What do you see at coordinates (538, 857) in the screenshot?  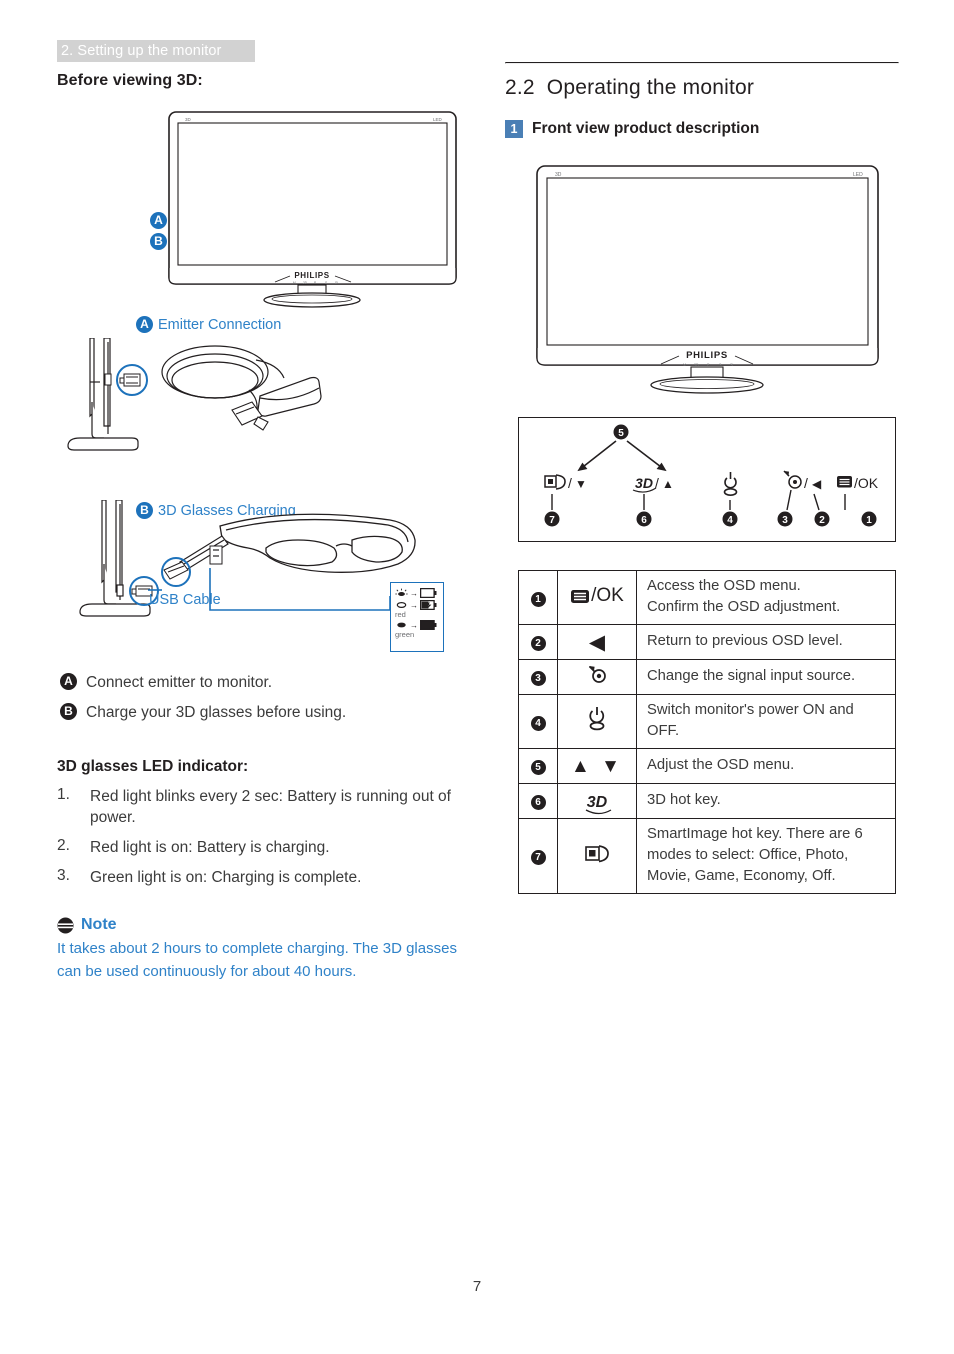 I see `row-number-7: 7` at bounding box center [538, 857].